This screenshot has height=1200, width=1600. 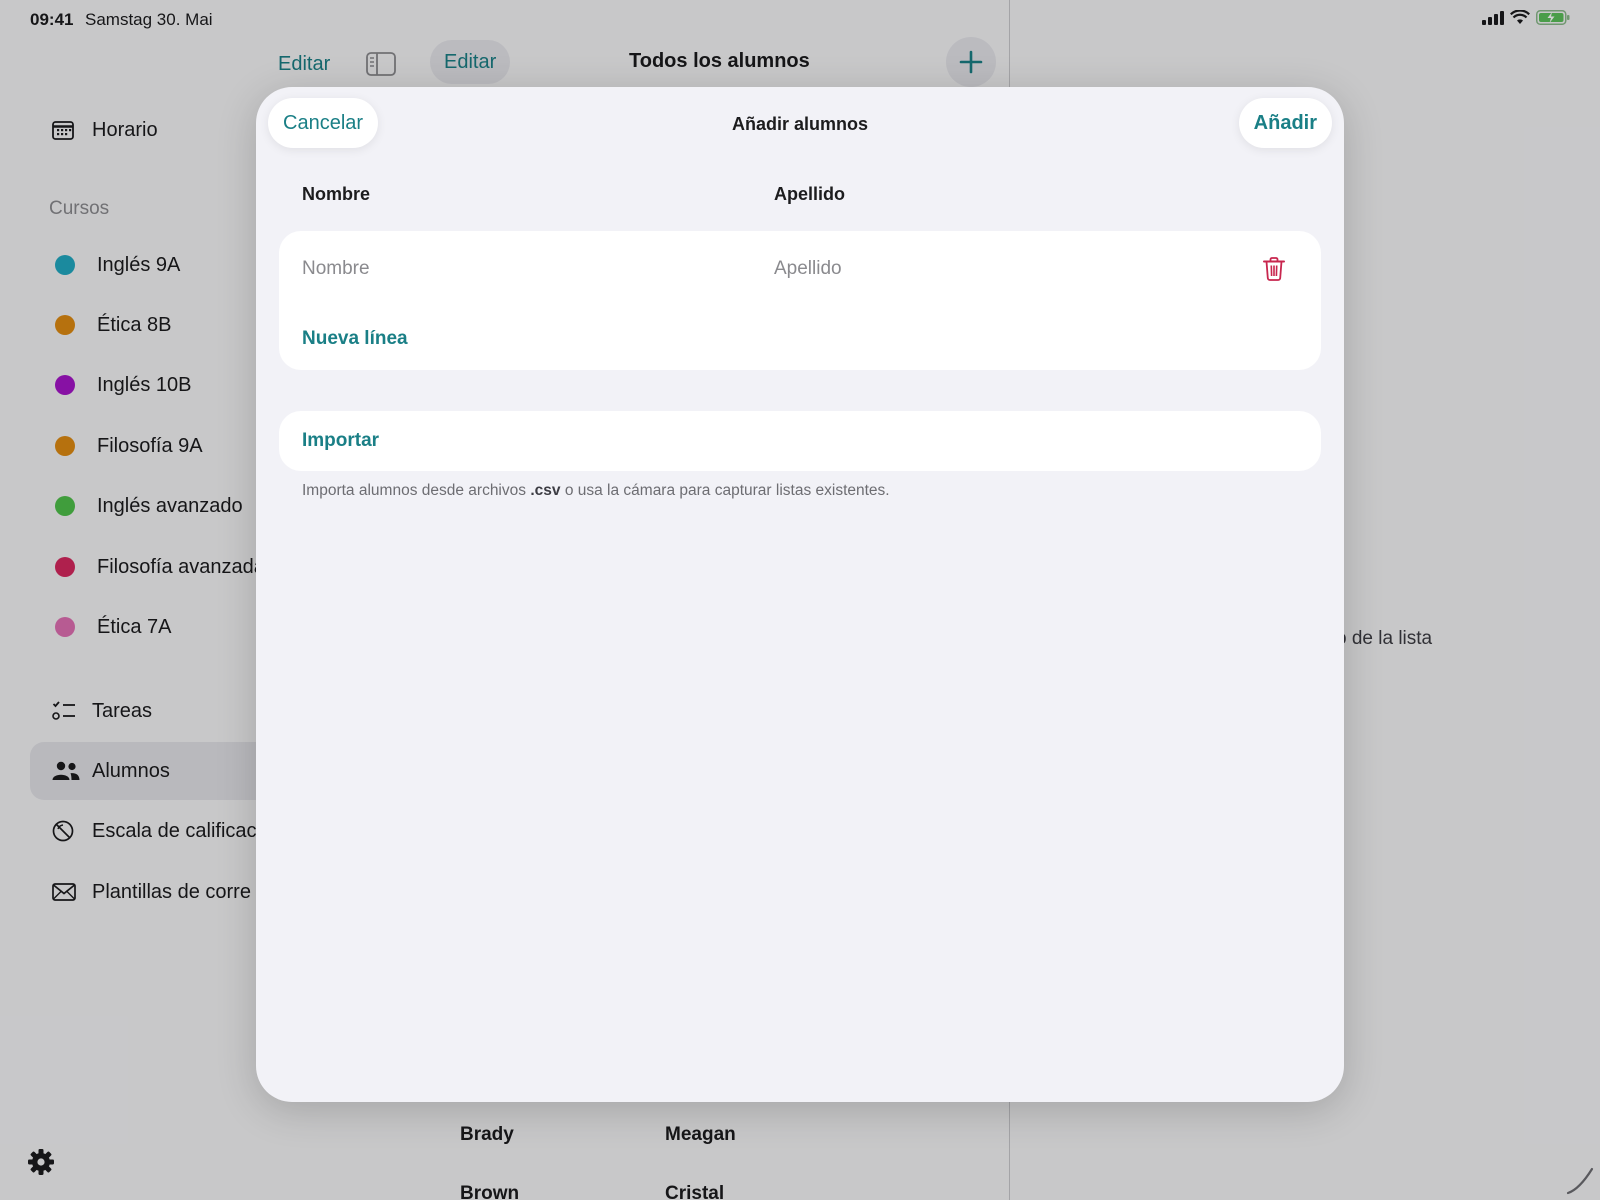 What do you see at coordinates (1274, 271) in the screenshot?
I see `trash-icon` at bounding box center [1274, 271].